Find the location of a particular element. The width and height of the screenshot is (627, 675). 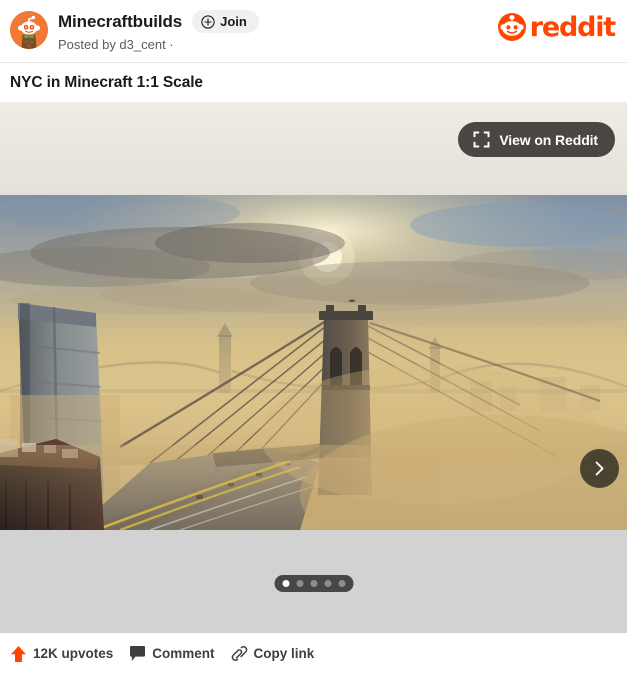

subreddit-avatar is located at coordinates (29, 30).